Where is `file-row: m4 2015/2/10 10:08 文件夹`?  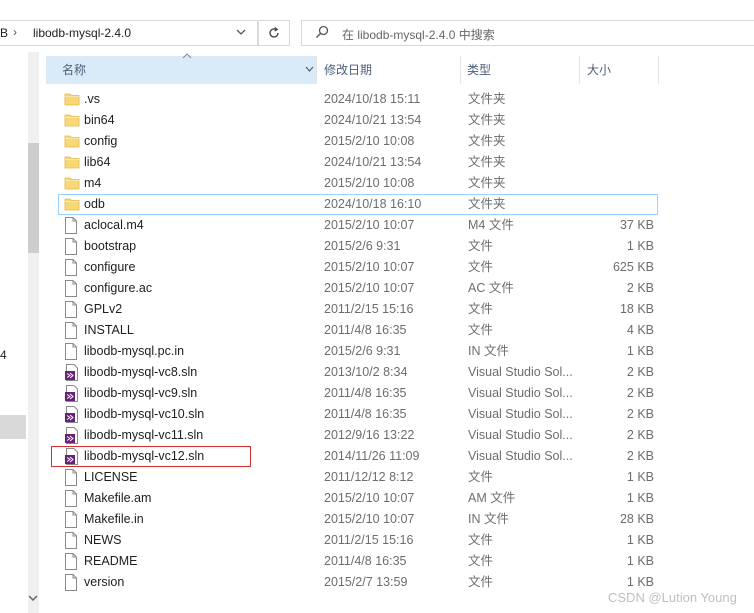 file-row: m4 2015/2/10 10:08 文件夹 is located at coordinates (400, 183).